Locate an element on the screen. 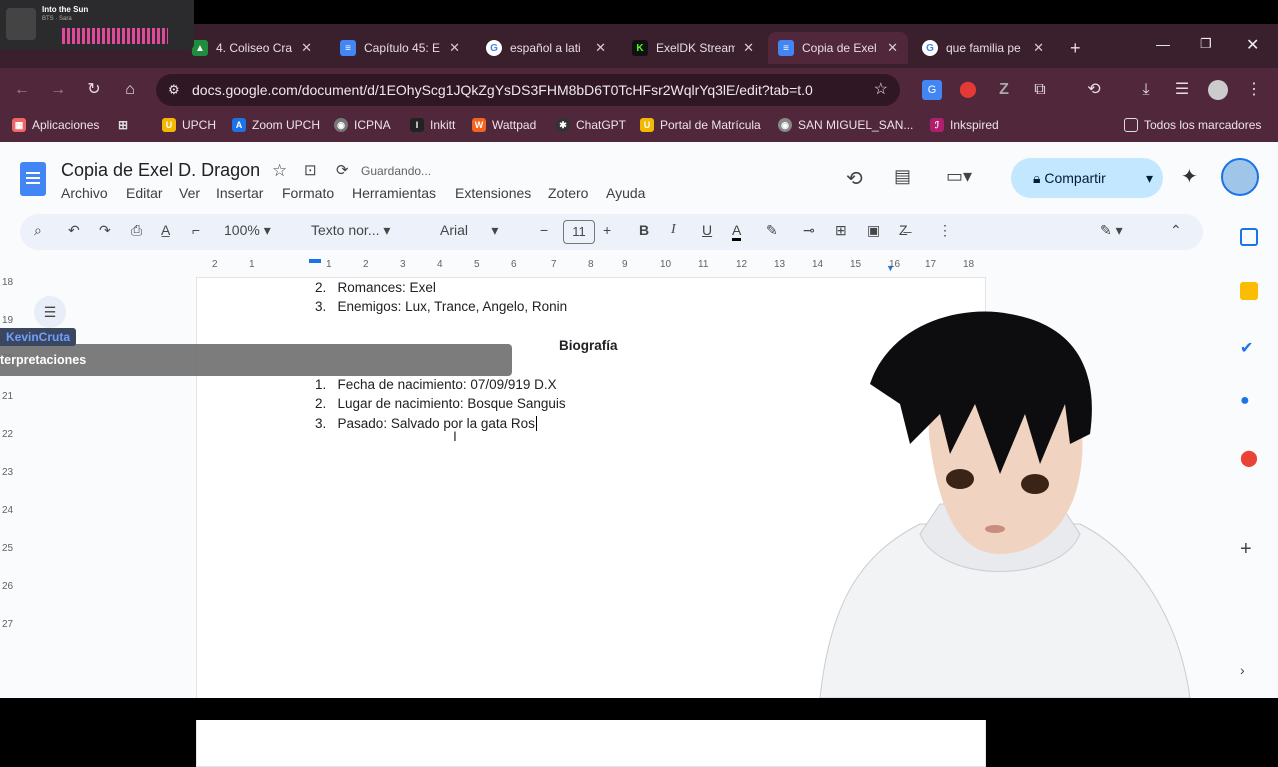  tab-que-familia: G que familia pe ✕ is located at coordinates (983, 48).